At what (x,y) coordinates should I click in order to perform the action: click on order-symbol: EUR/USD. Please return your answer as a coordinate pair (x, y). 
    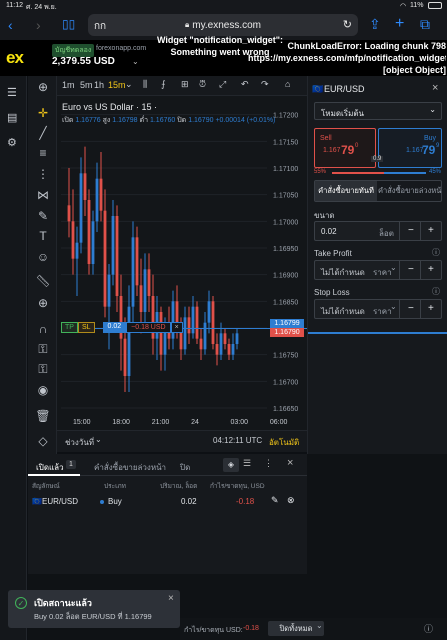
    Looking at the image, I should click on (344, 89).